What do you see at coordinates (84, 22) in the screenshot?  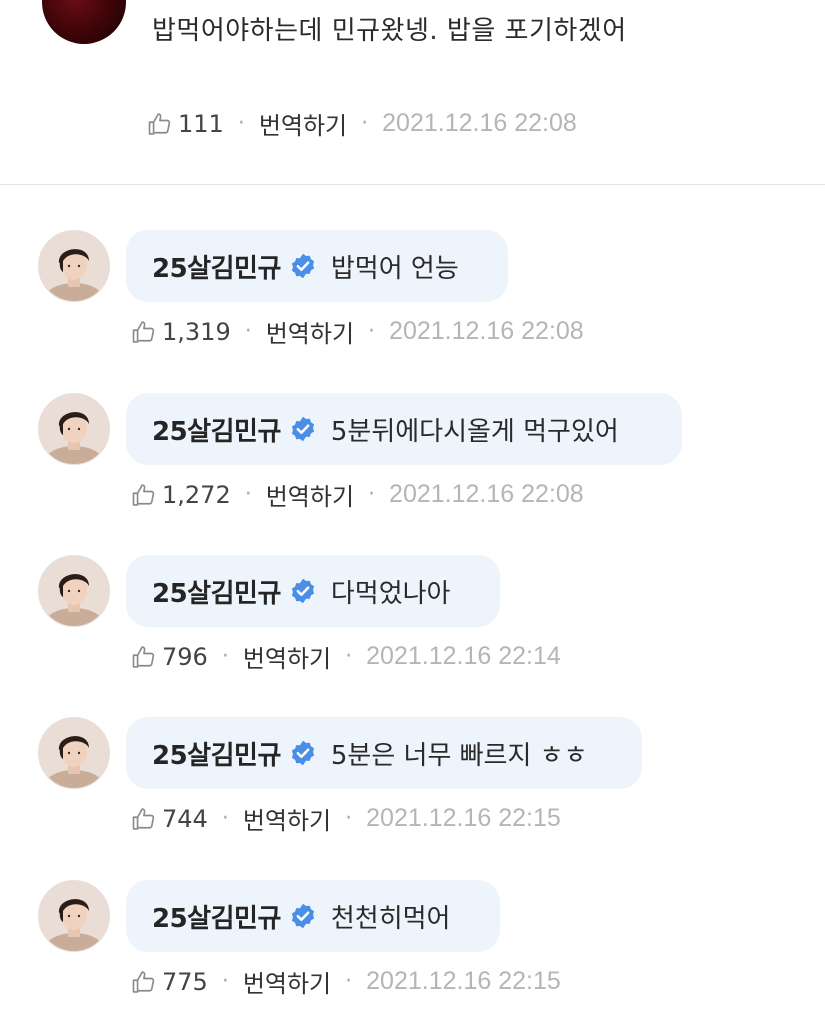 I see `commenter-avatar` at bounding box center [84, 22].